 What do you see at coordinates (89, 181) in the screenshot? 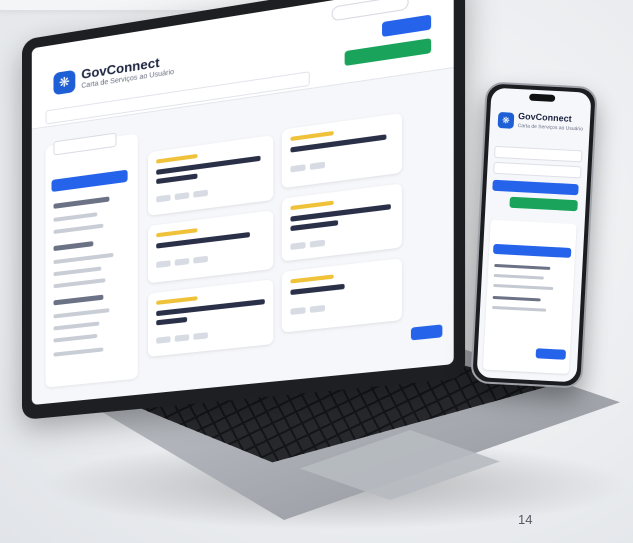
I see `sidebar-item-active` at bounding box center [89, 181].